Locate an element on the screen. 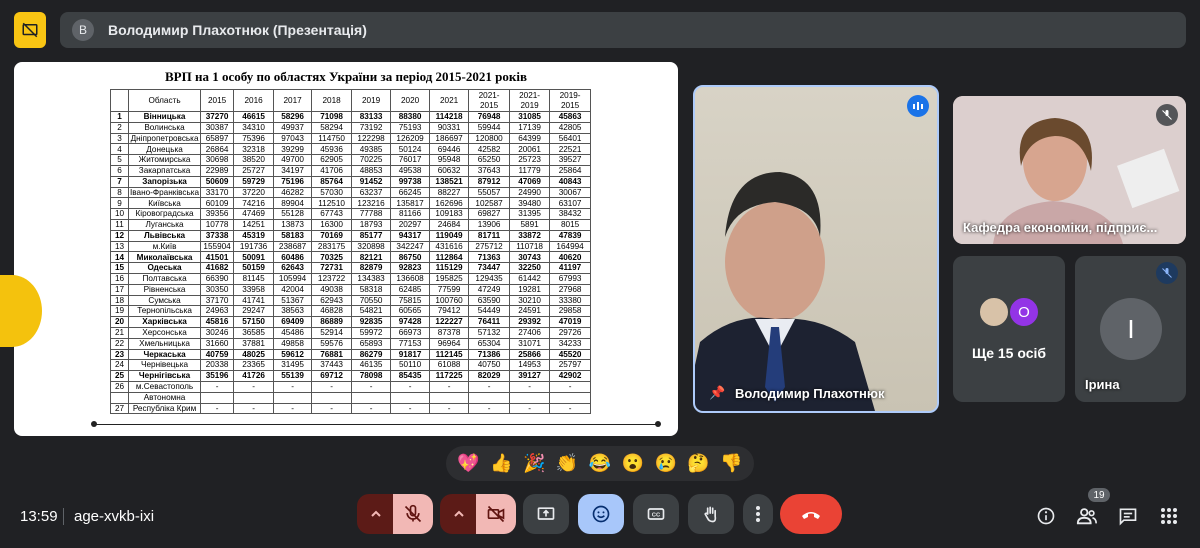  table-cell: 18 is located at coordinates (119, 300).